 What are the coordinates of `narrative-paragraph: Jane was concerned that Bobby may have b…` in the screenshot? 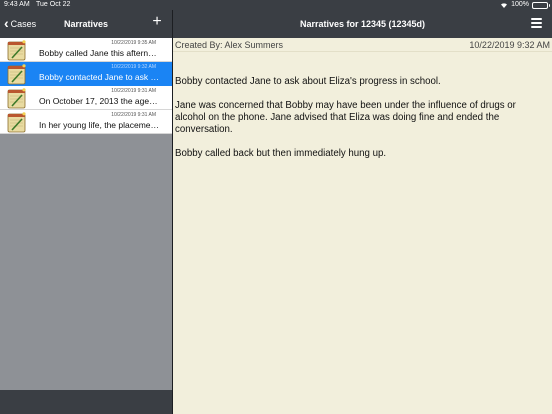 It's located at (345, 117).